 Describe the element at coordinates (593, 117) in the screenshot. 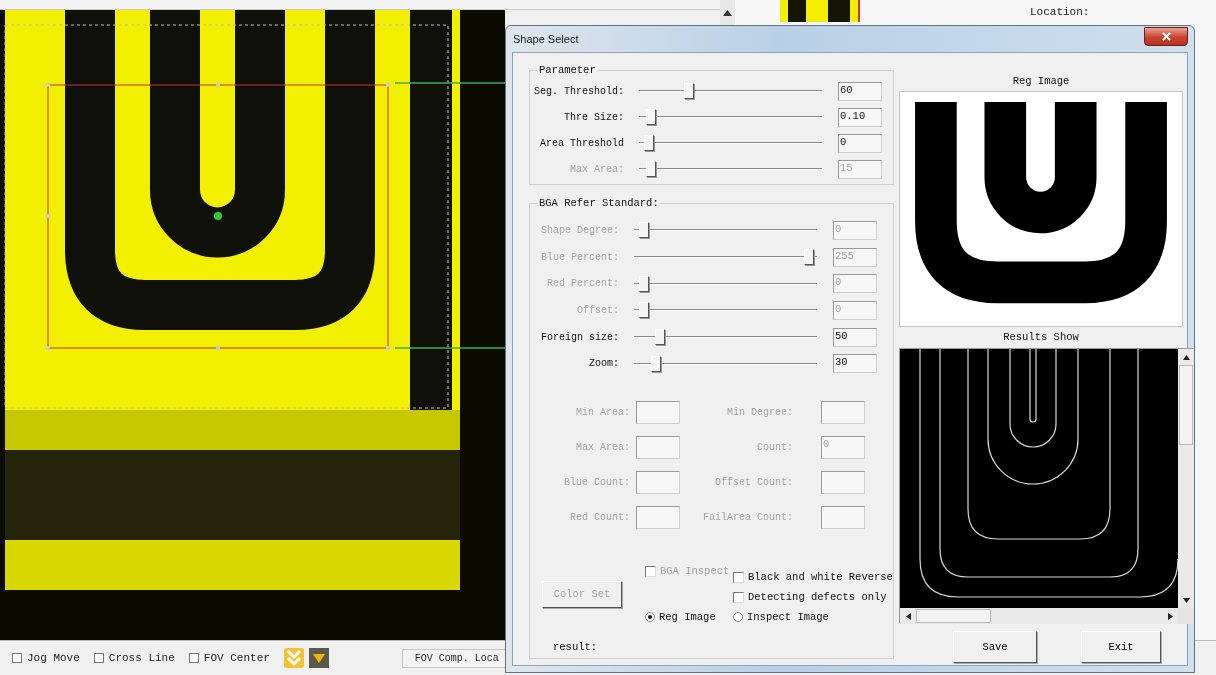

I see `slider-label: Thre Size:` at that location.